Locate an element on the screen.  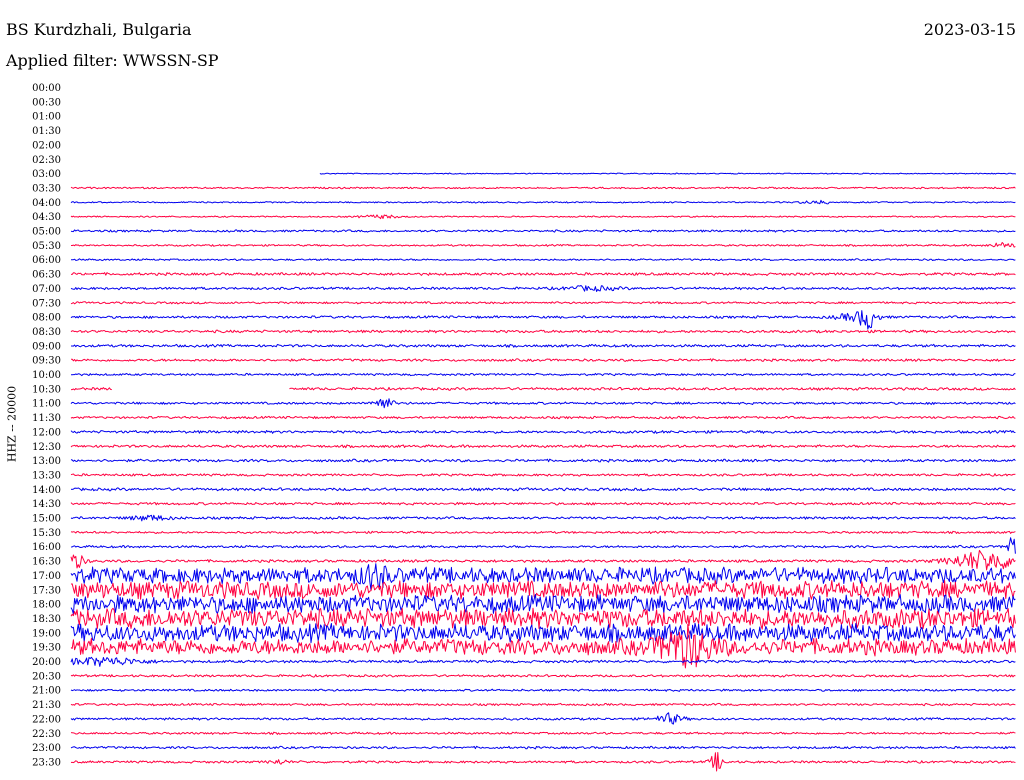
time-tick-1100: 11:00 is located at coordinates (46, 404).